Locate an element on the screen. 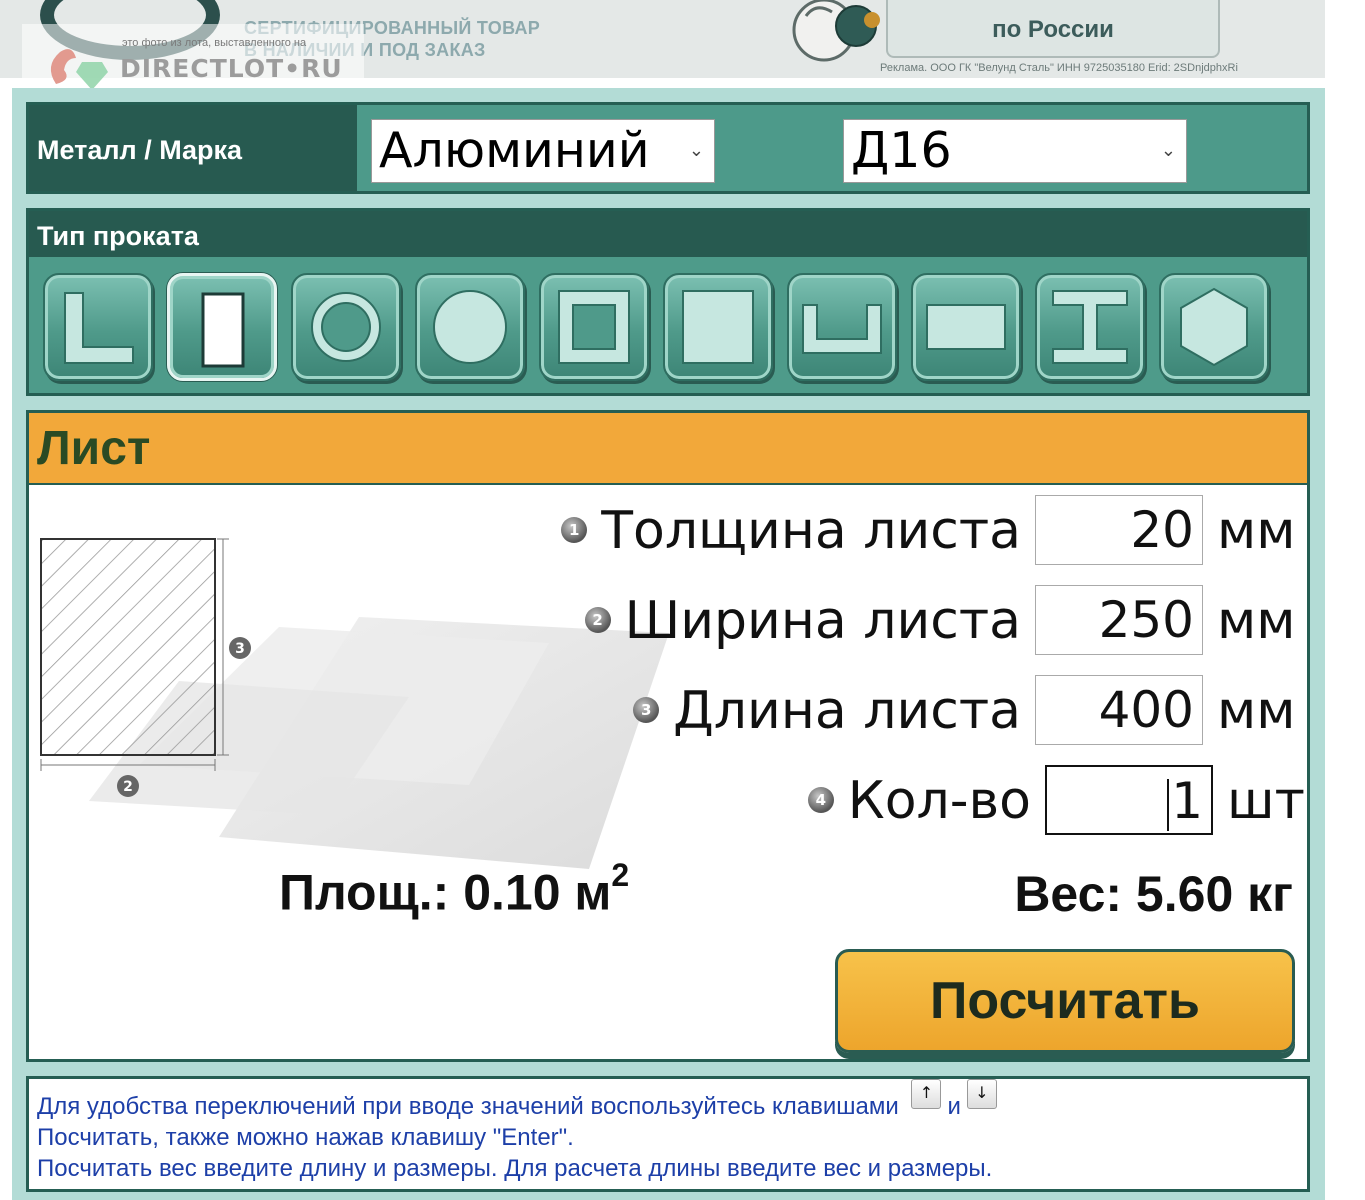  pipe-icon is located at coordinates (346, 327).